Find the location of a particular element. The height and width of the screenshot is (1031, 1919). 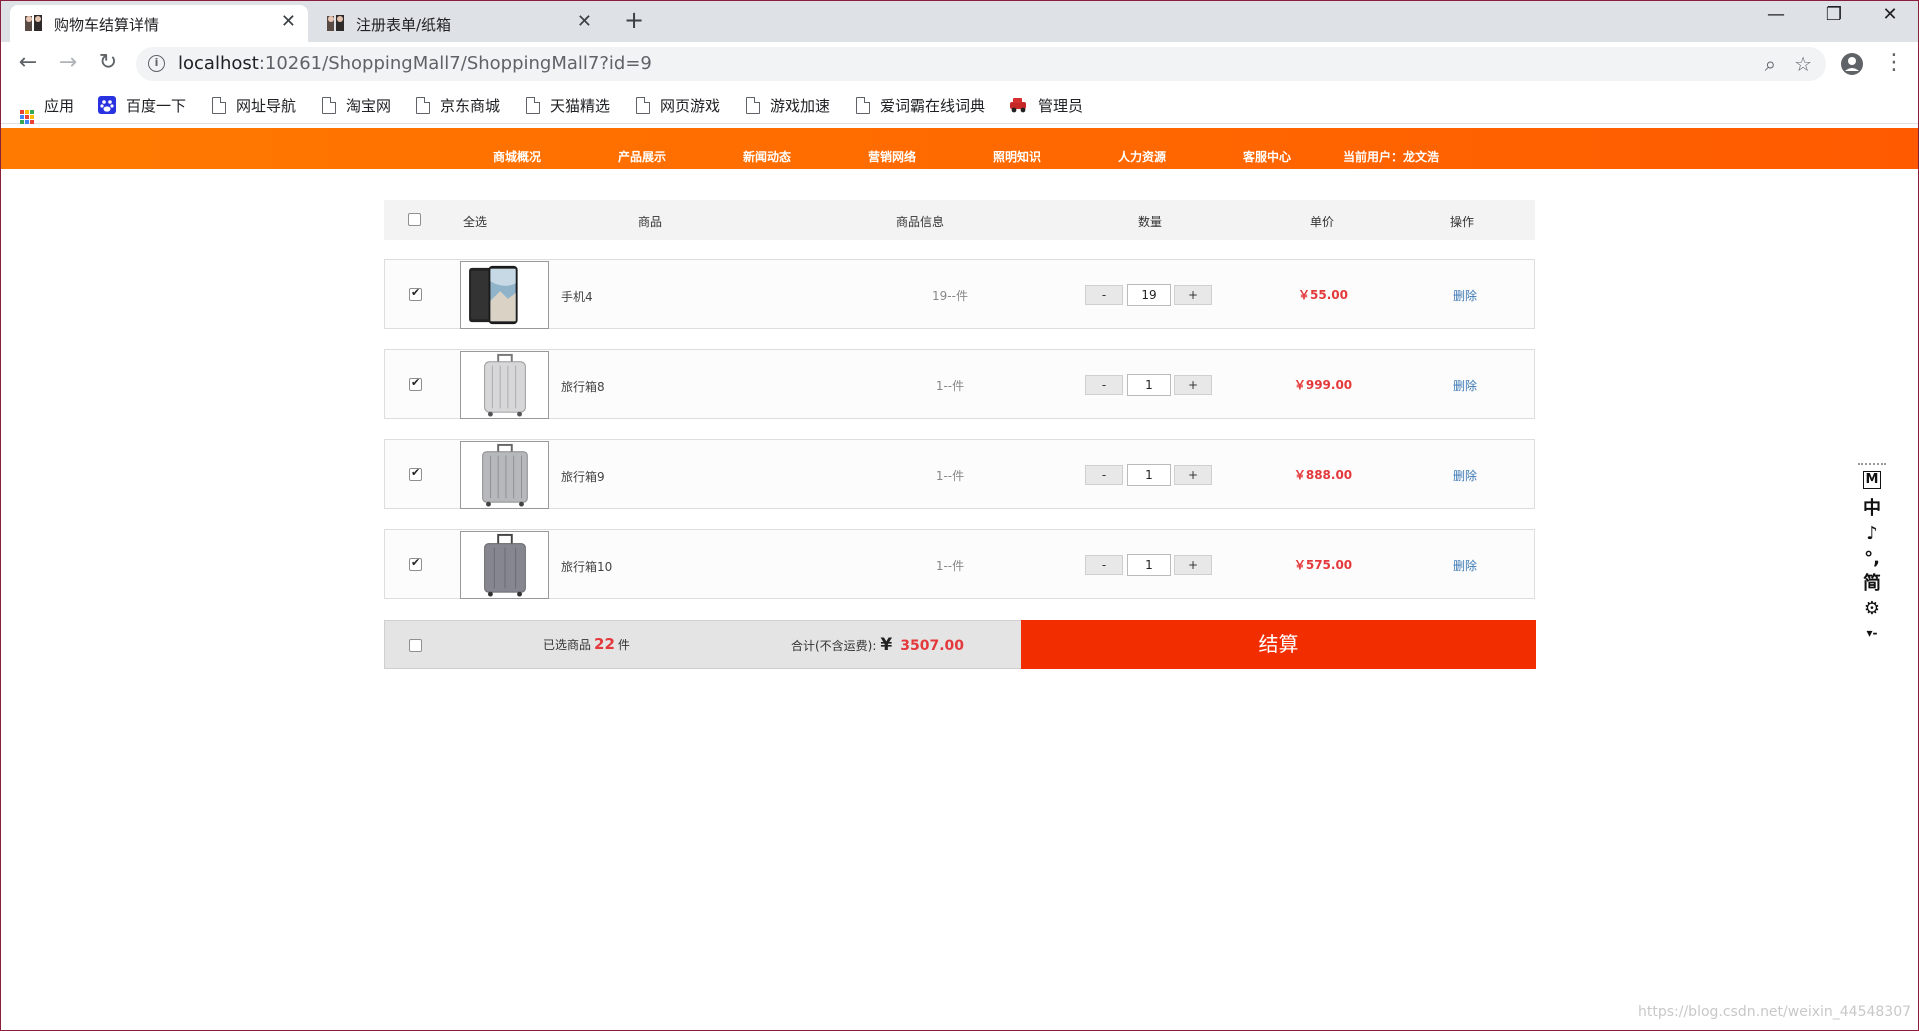

product-name: 旅行箱9 is located at coordinates (583, 476).